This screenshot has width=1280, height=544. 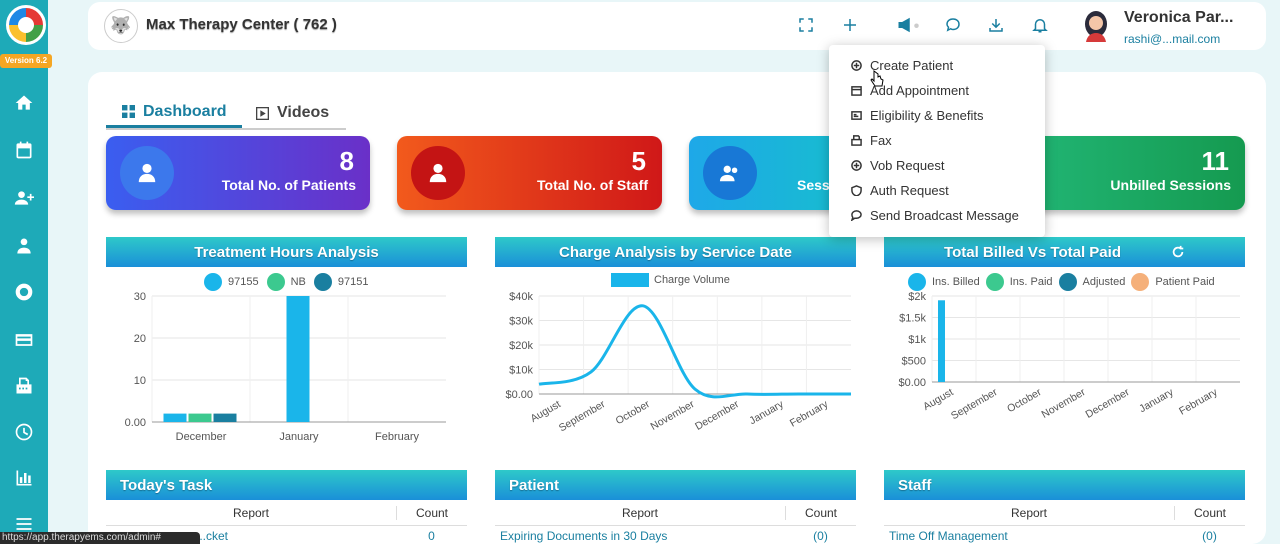 I want to click on staff-title: Staff, so click(x=1064, y=485).